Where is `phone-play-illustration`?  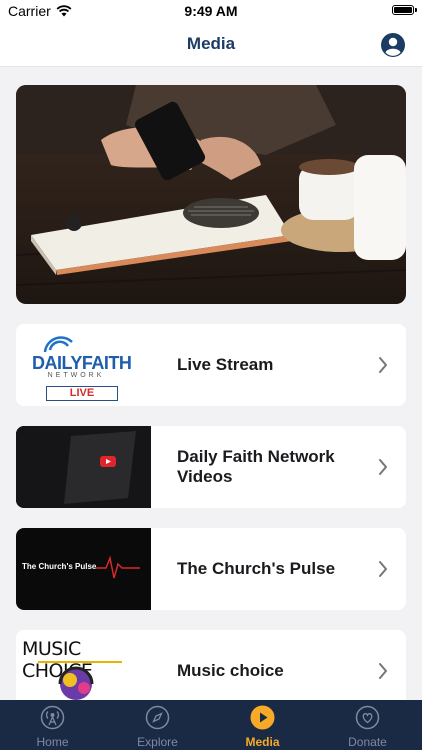 phone-play-illustration is located at coordinates (83, 467).